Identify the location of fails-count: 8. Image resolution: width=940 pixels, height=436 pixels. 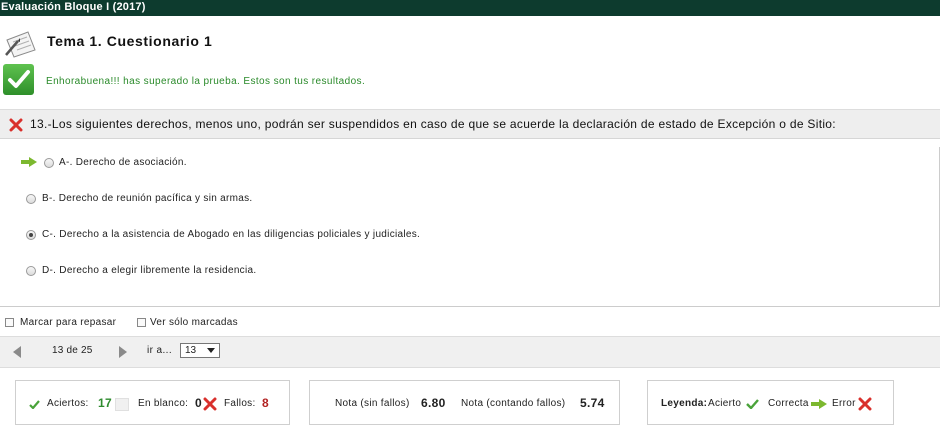
(265, 403).